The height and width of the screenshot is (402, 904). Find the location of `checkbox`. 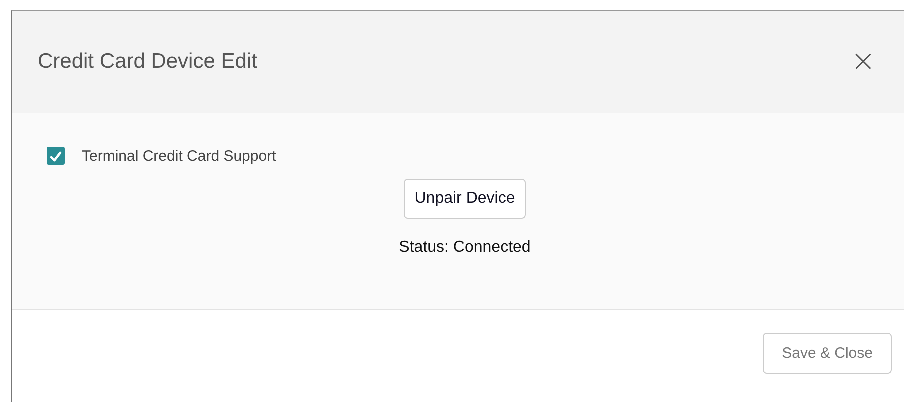

checkbox is located at coordinates (56, 156).